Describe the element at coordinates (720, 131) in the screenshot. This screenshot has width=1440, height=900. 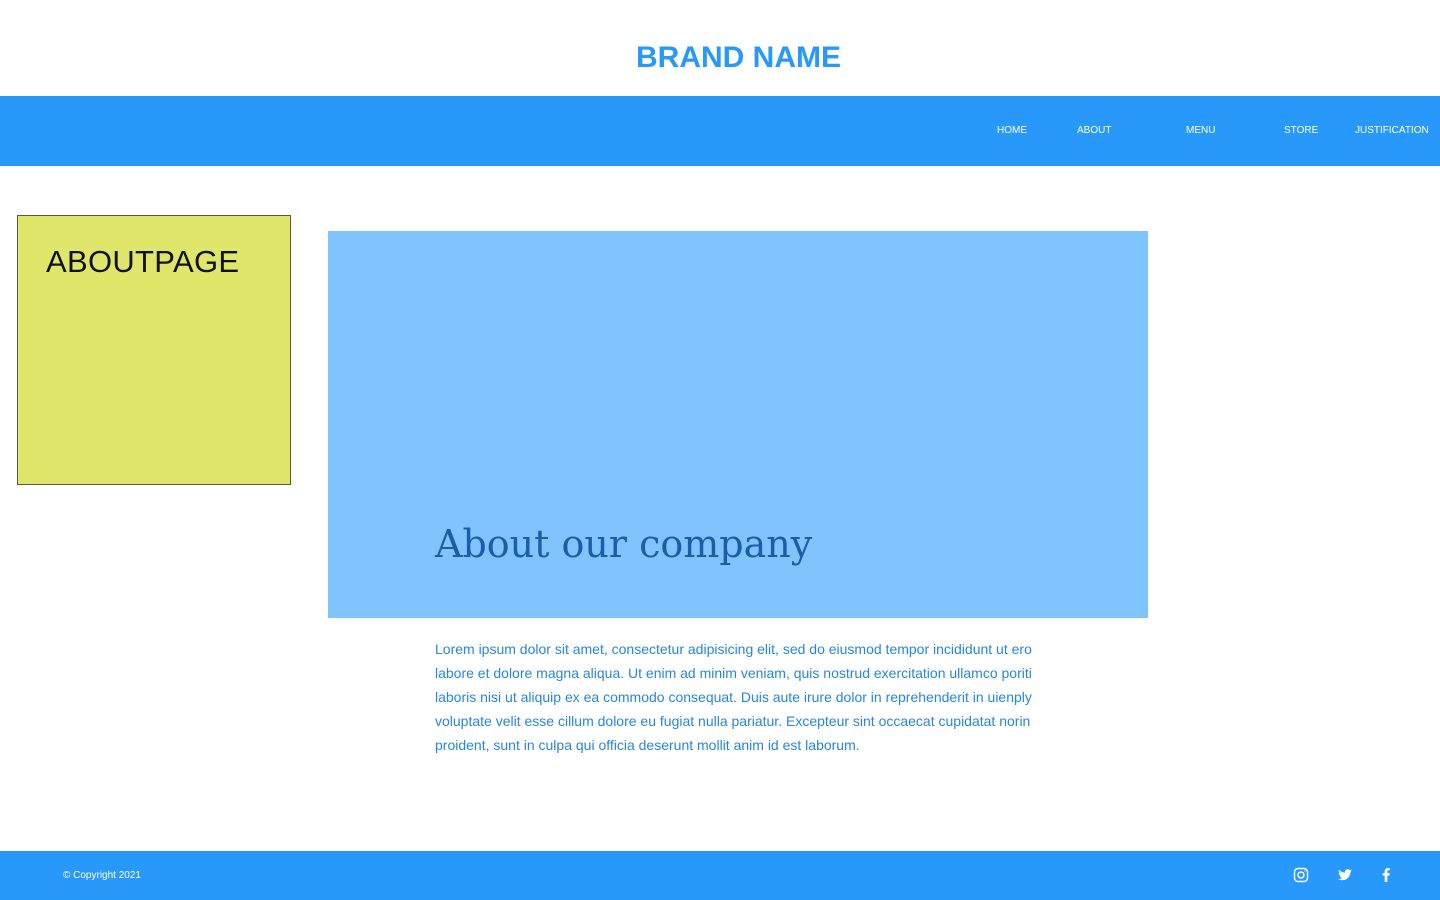
I see `nav-bar: HOME ABOUT MENU STORE JUSTIFICATION` at that location.